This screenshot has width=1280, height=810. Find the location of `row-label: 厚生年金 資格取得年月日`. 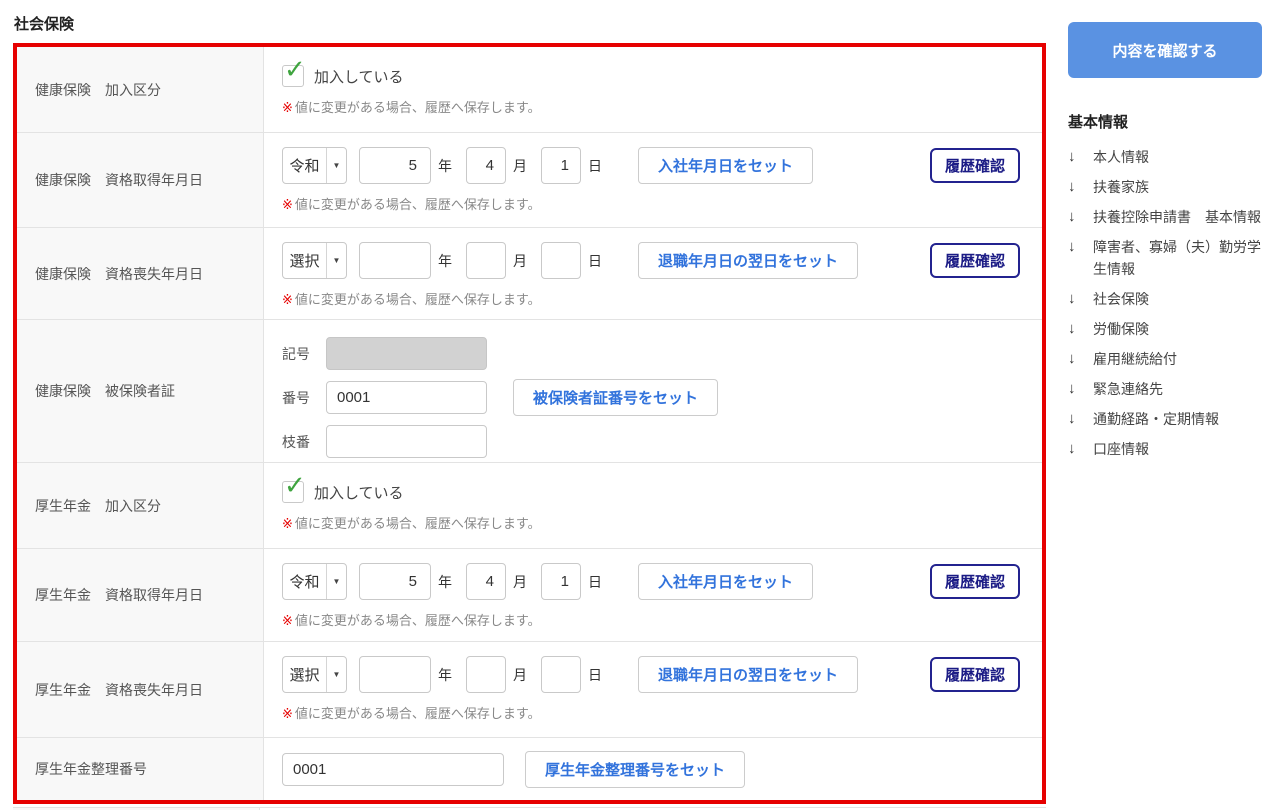

row-label: 厚生年金 資格取得年月日 is located at coordinates (140, 595).